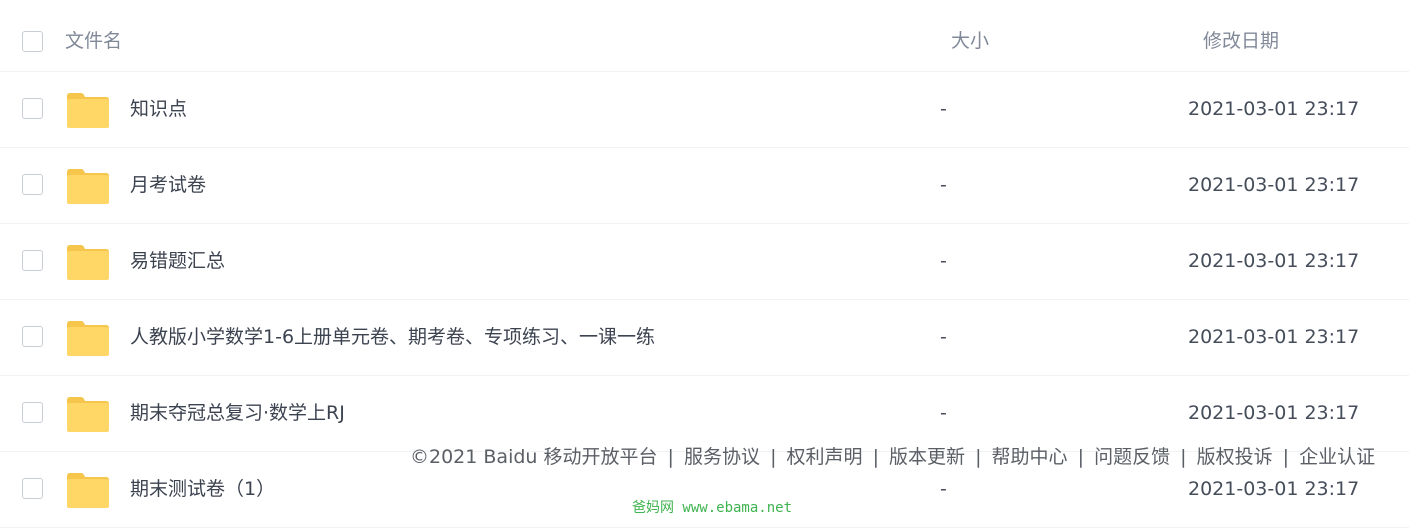  Describe the element at coordinates (722, 457) in the screenshot. I see `footer-link-service-agreement: 服务协议` at that location.